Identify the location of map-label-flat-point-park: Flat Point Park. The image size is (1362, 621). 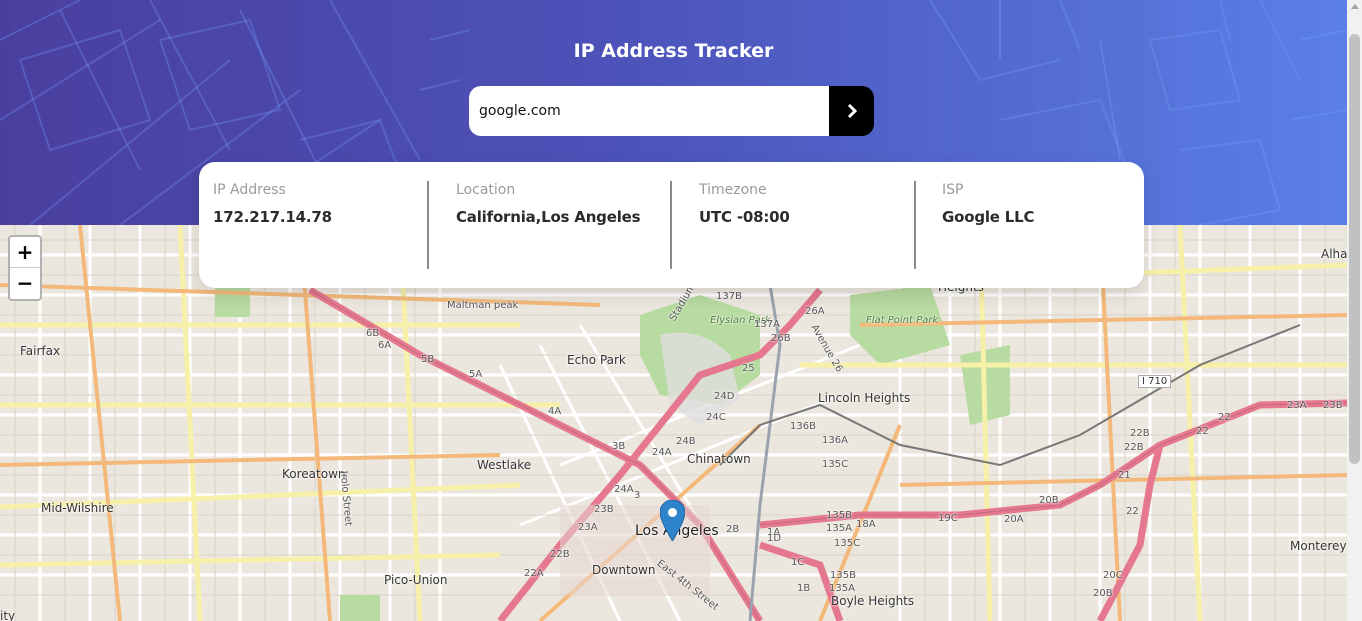
(902, 320).